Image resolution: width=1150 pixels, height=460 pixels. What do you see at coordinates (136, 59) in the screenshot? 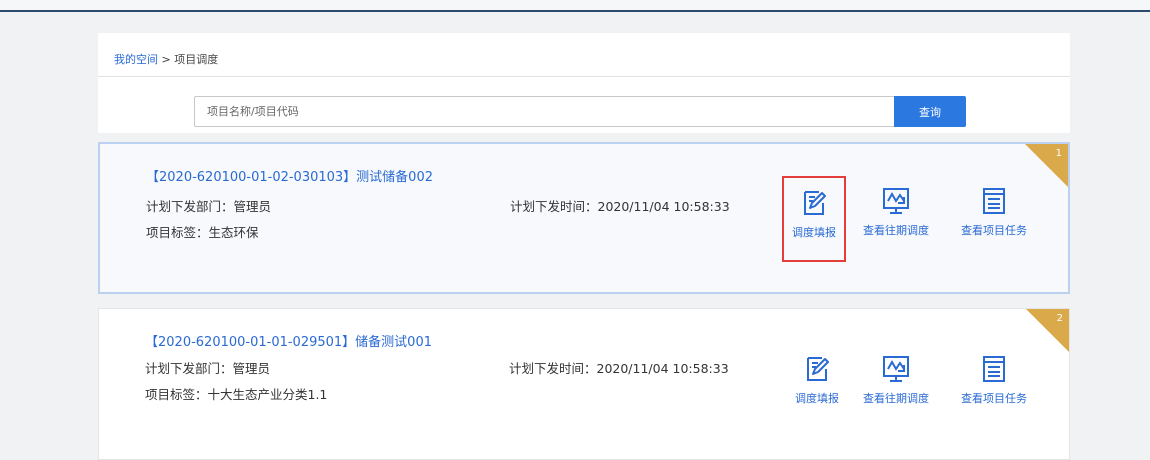
I see `breadcrumb-home-link: 我的空间` at bounding box center [136, 59].